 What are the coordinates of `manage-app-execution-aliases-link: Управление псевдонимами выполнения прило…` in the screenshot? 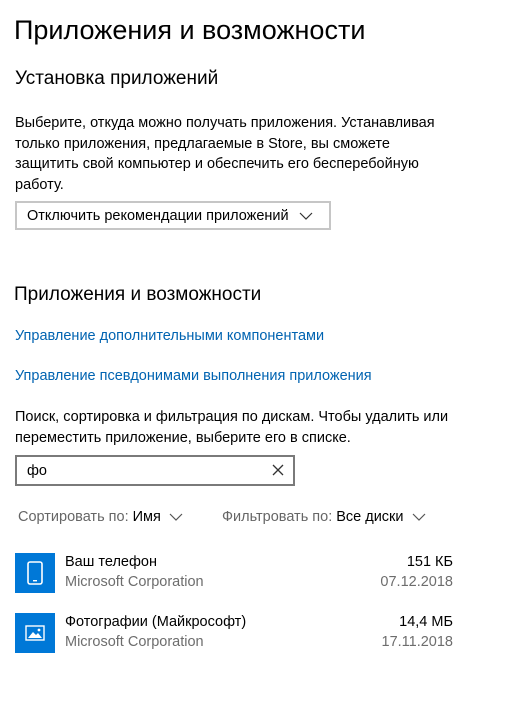 It's located at (193, 376).